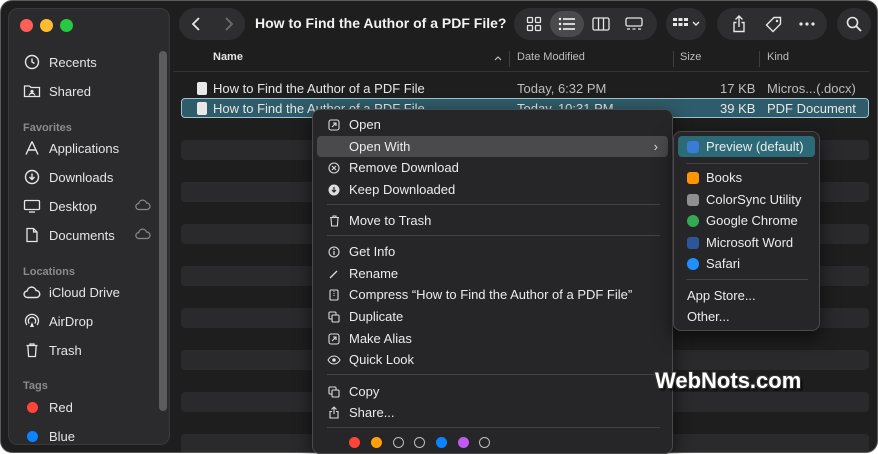  I want to click on alias-icon, so click(334, 339).